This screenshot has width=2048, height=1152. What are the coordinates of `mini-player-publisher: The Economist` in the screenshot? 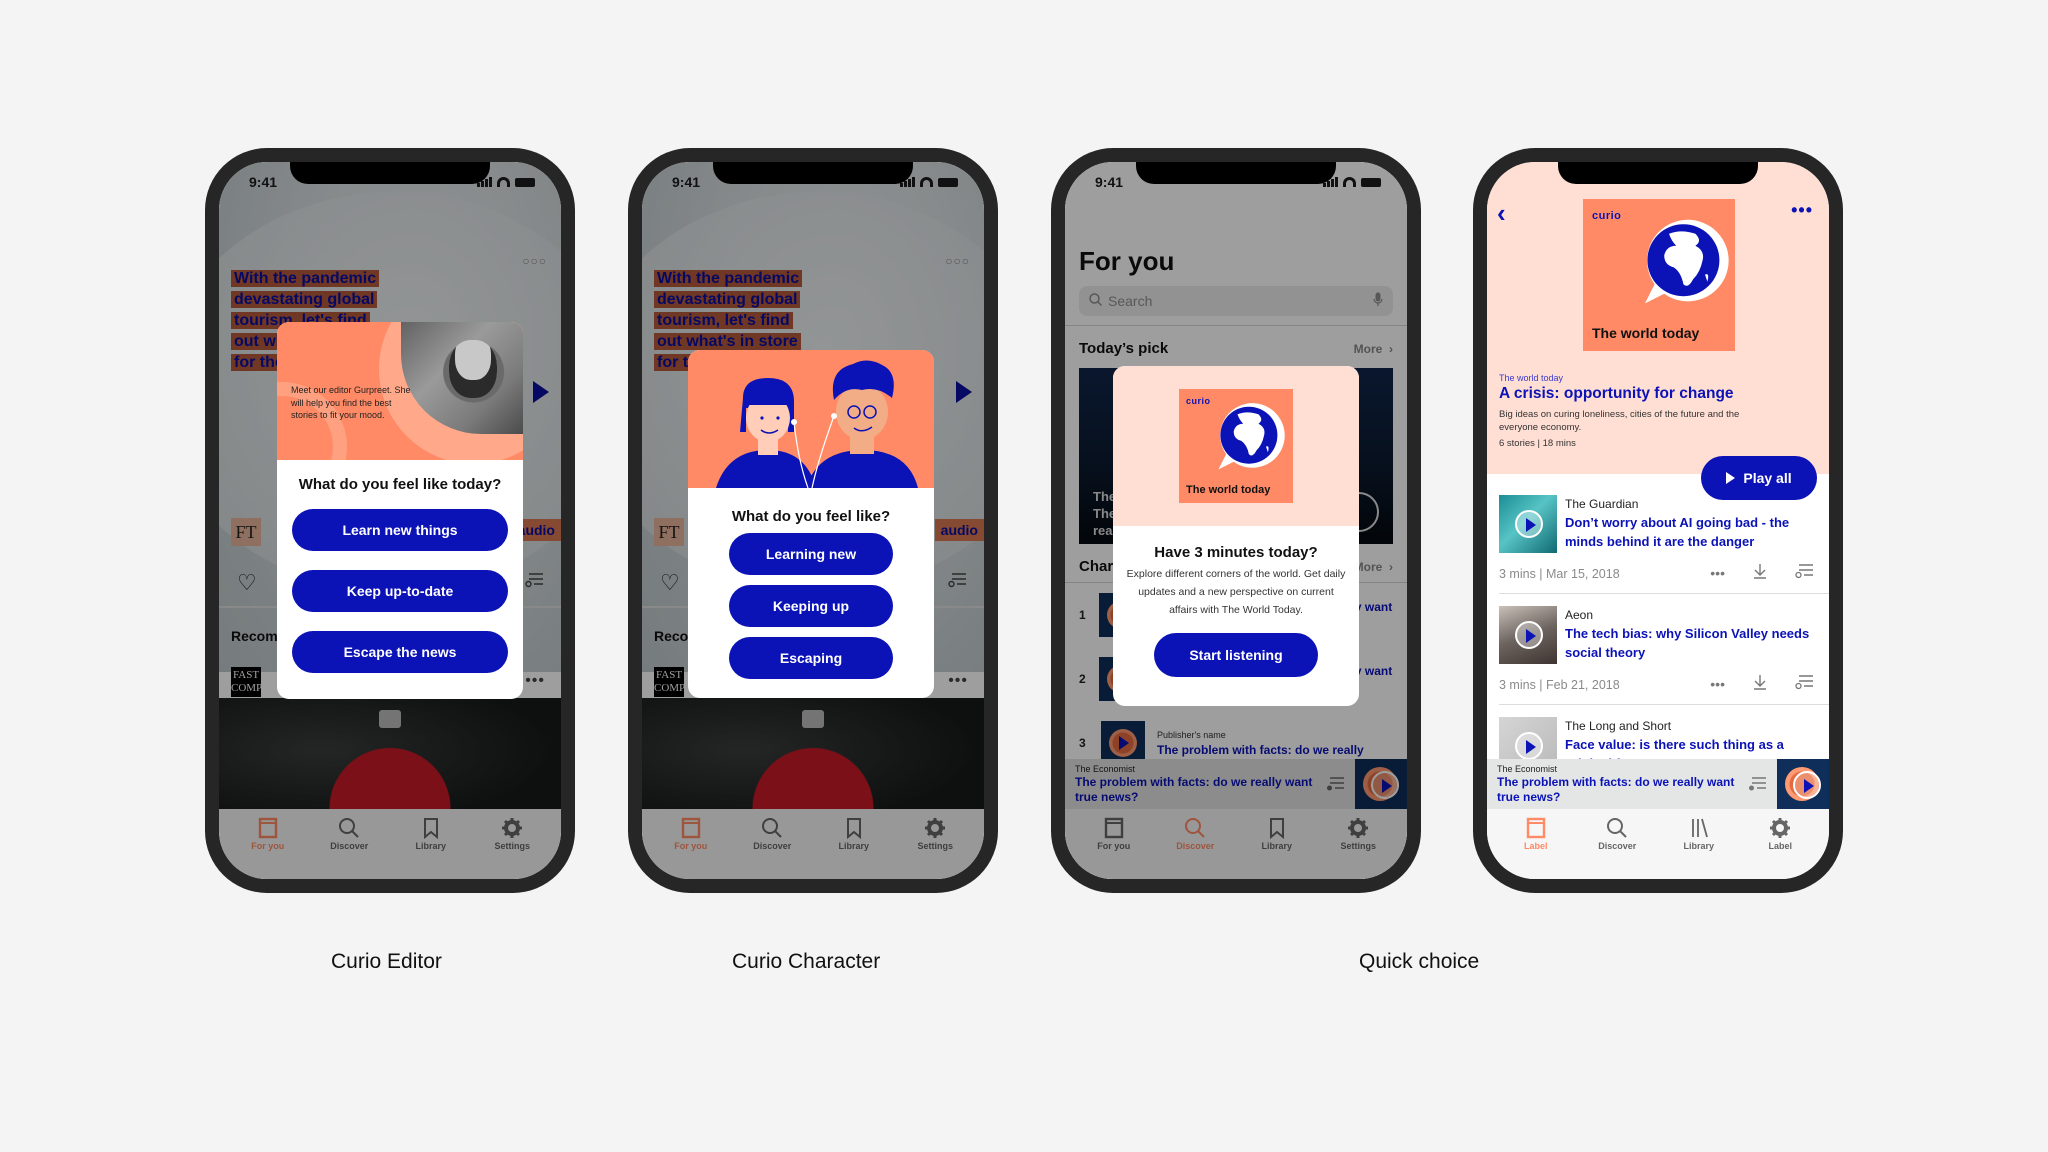 It's located at (1527, 768).